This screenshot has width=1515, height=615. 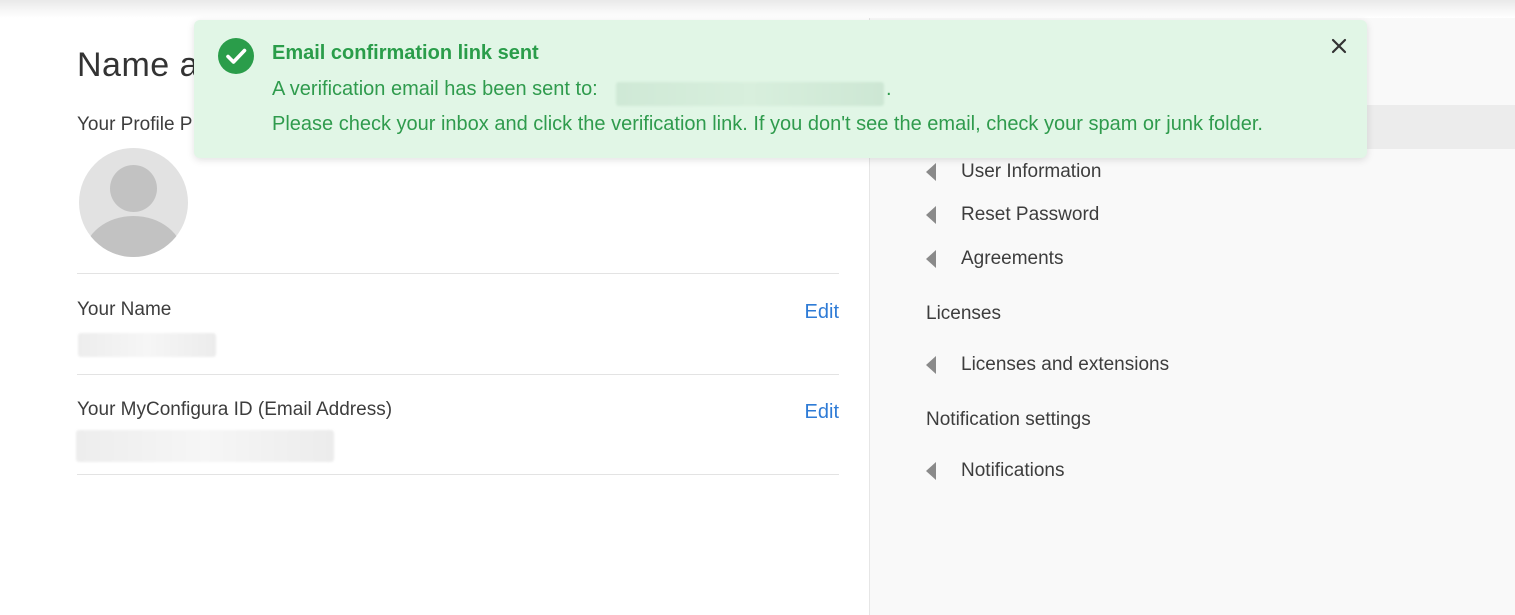 What do you see at coordinates (963, 313) in the screenshot?
I see `section-heading-licenses: Licenses` at bounding box center [963, 313].